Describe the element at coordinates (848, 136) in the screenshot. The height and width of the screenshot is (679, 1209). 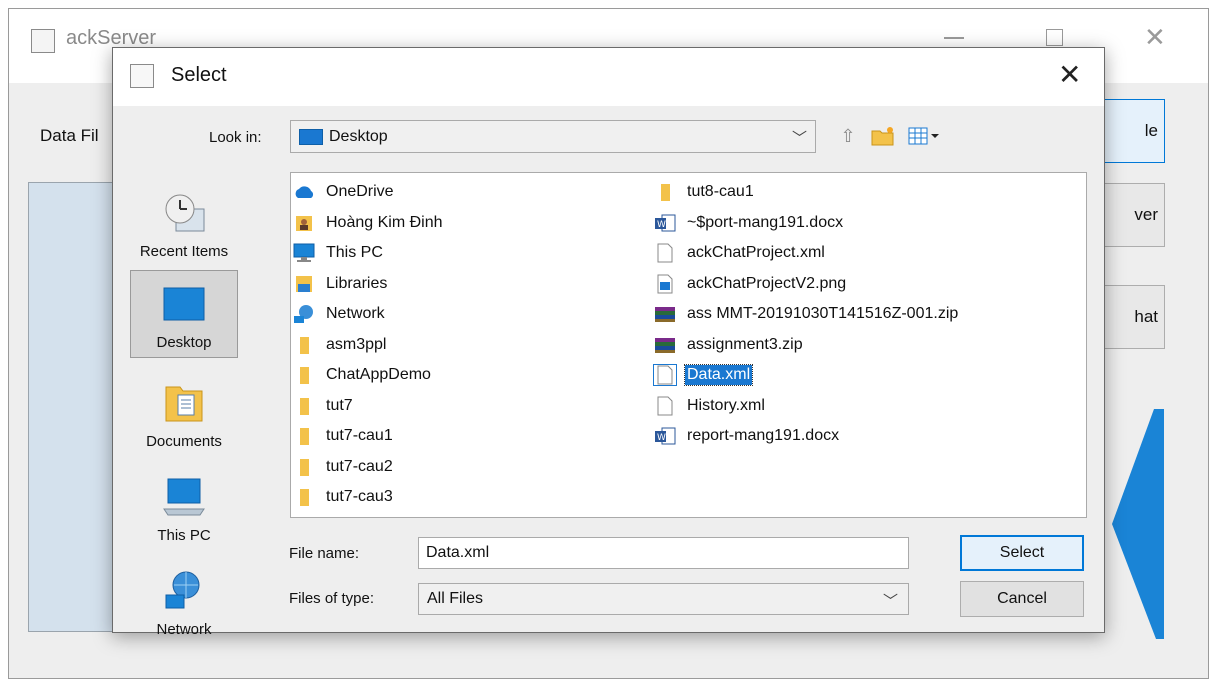
I see `up-folder-icon: ⇧` at that location.